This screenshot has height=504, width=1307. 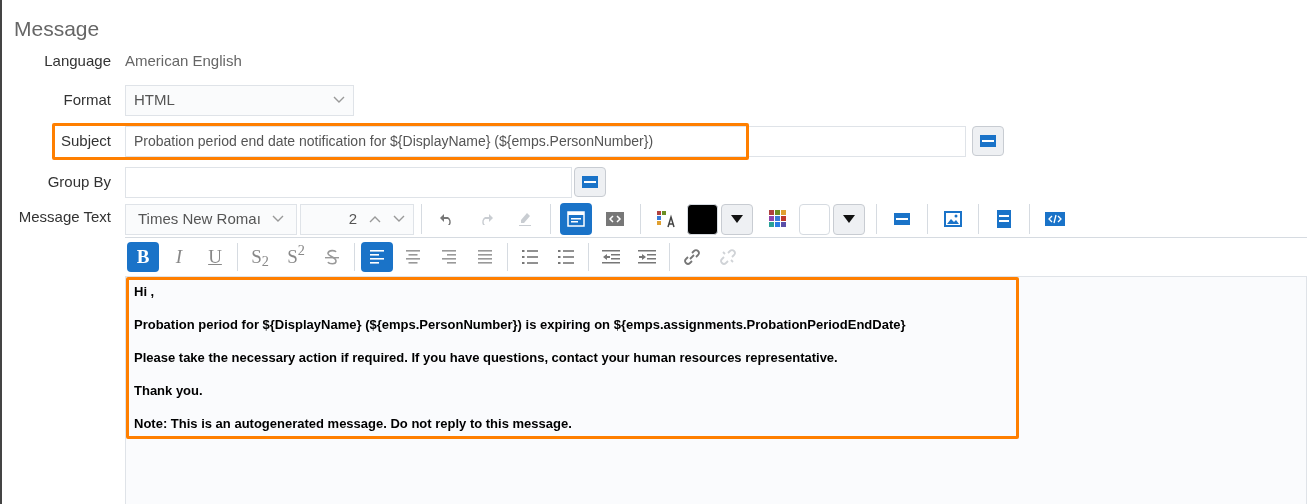 What do you see at coordinates (485, 256) in the screenshot?
I see `justify-icon` at bounding box center [485, 256].